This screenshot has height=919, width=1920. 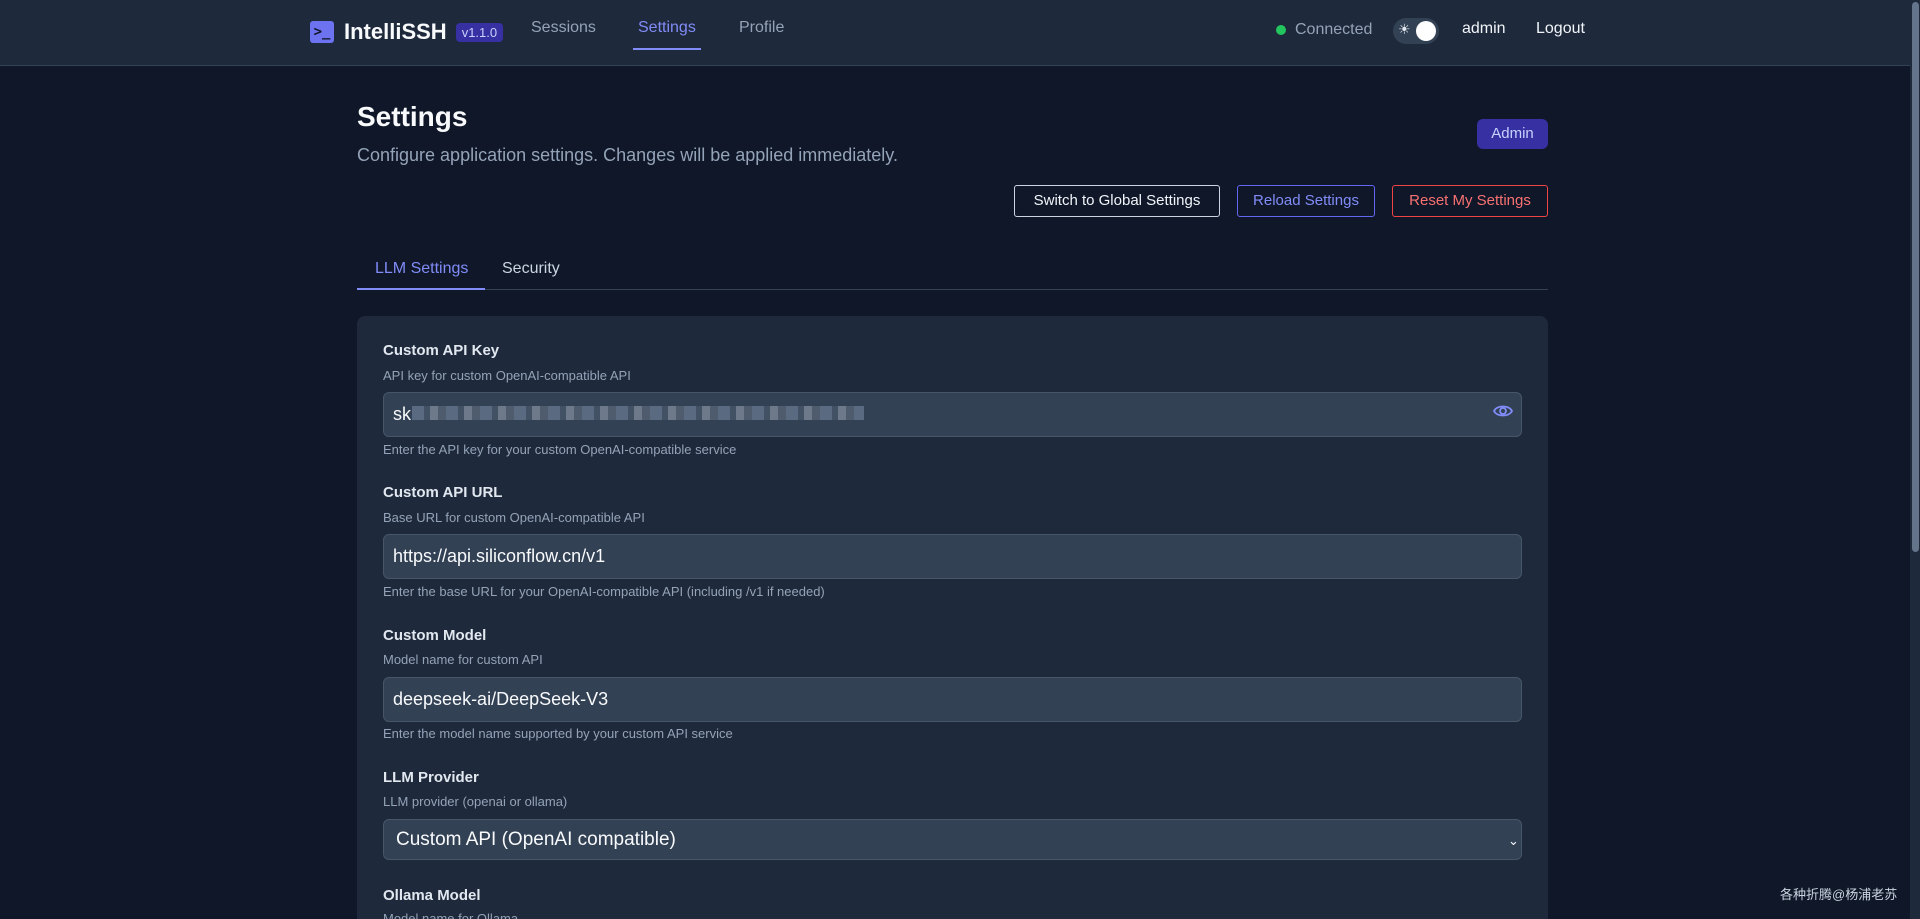 I want to click on api-key-value: sk, so click(x=402, y=414).